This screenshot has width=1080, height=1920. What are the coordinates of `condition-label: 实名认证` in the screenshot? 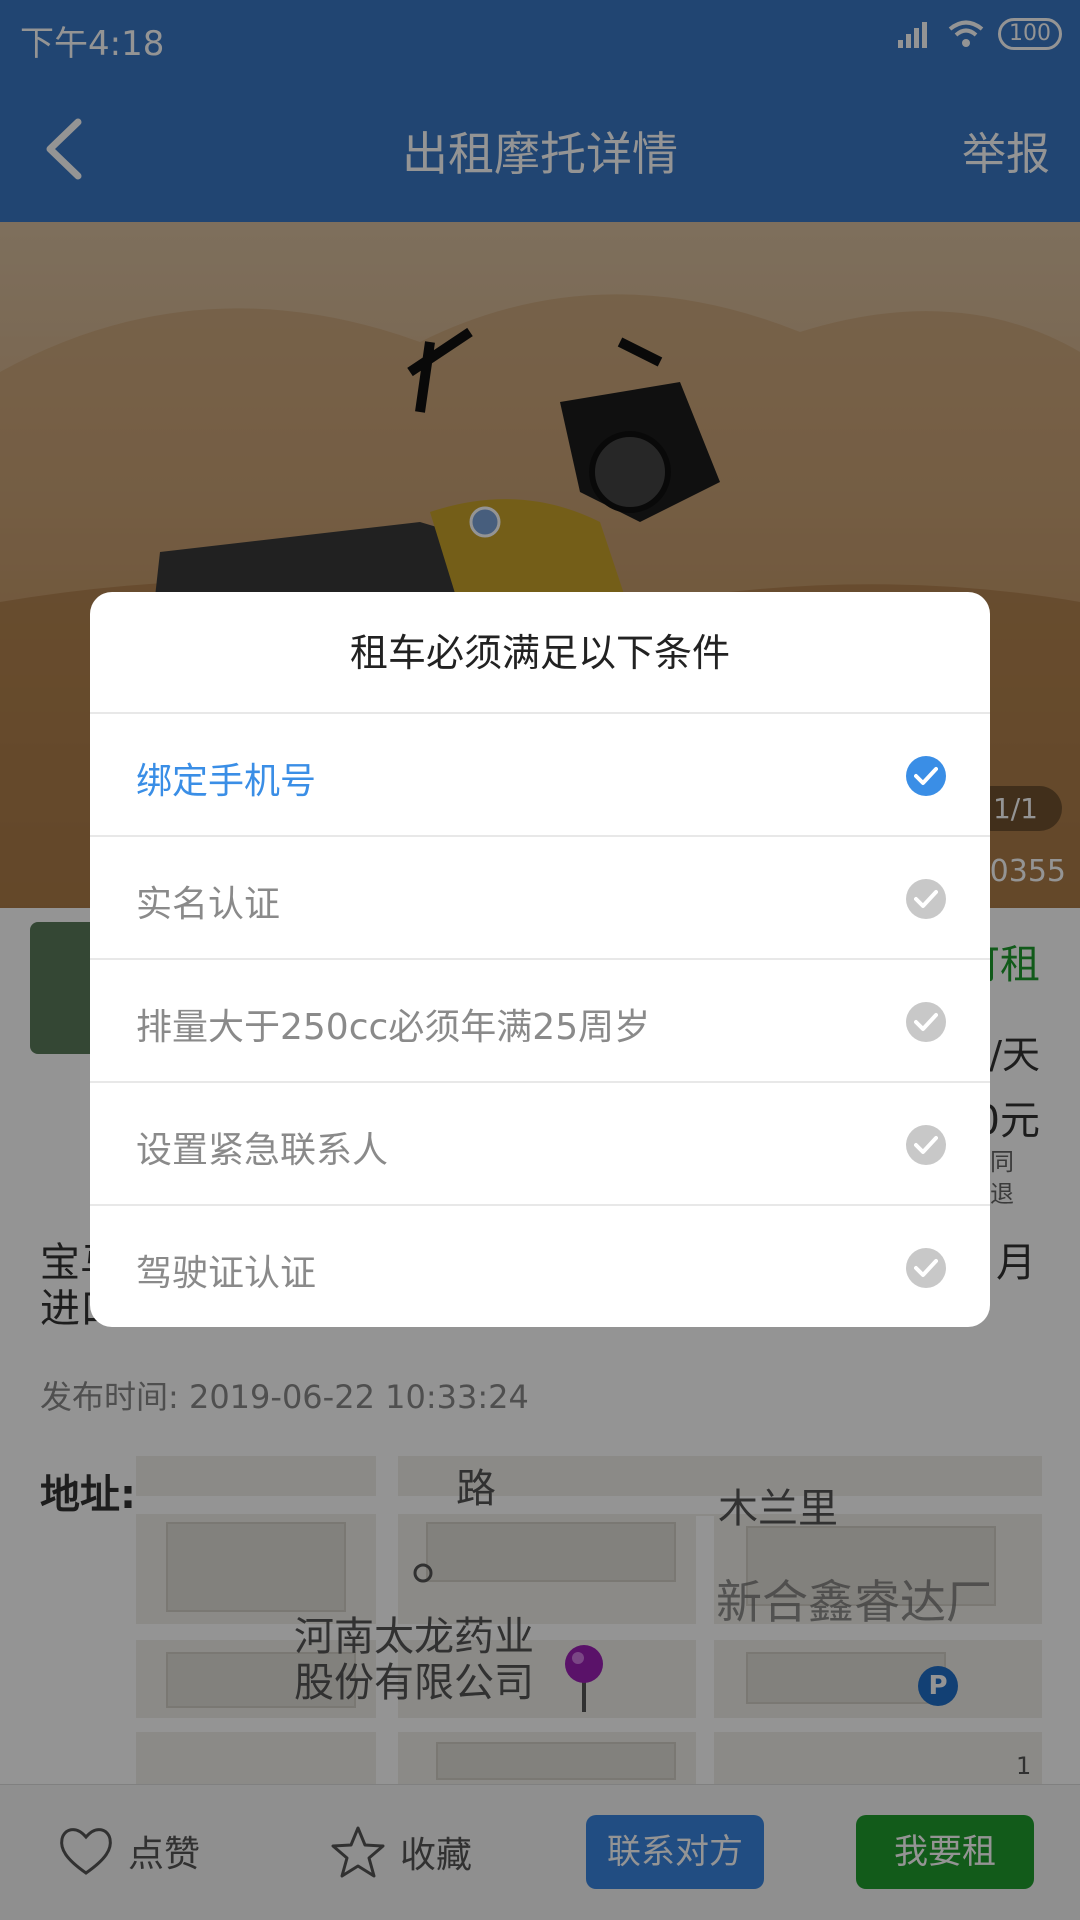 It's located at (208, 904).